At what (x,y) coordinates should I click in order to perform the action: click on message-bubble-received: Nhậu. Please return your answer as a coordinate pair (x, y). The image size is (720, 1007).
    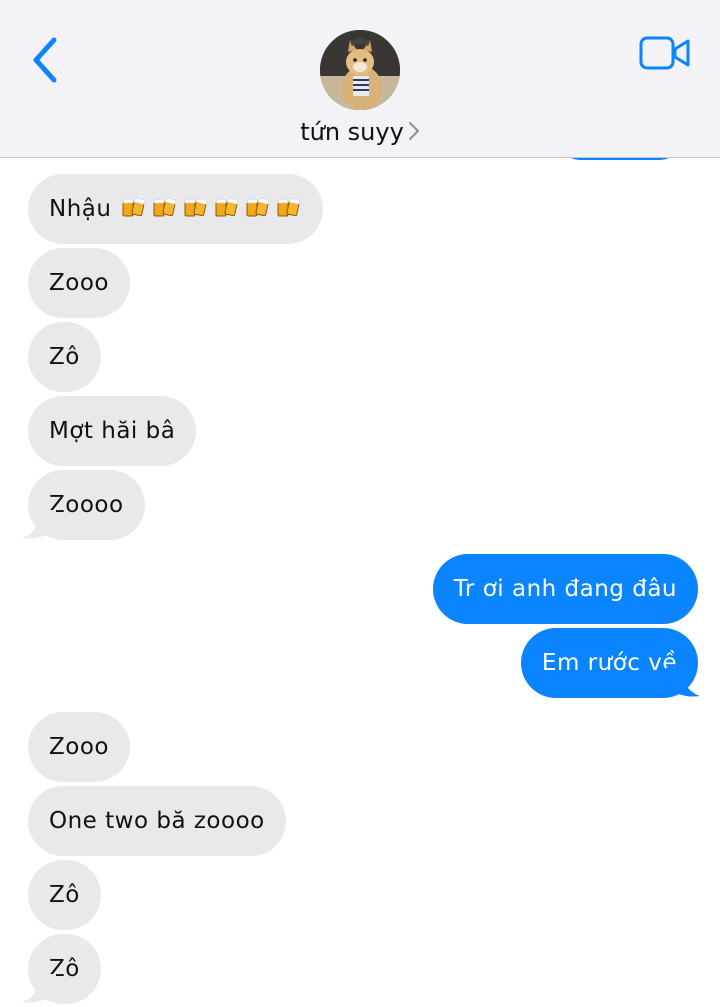
    Looking at the image, I should click on (176, 209).